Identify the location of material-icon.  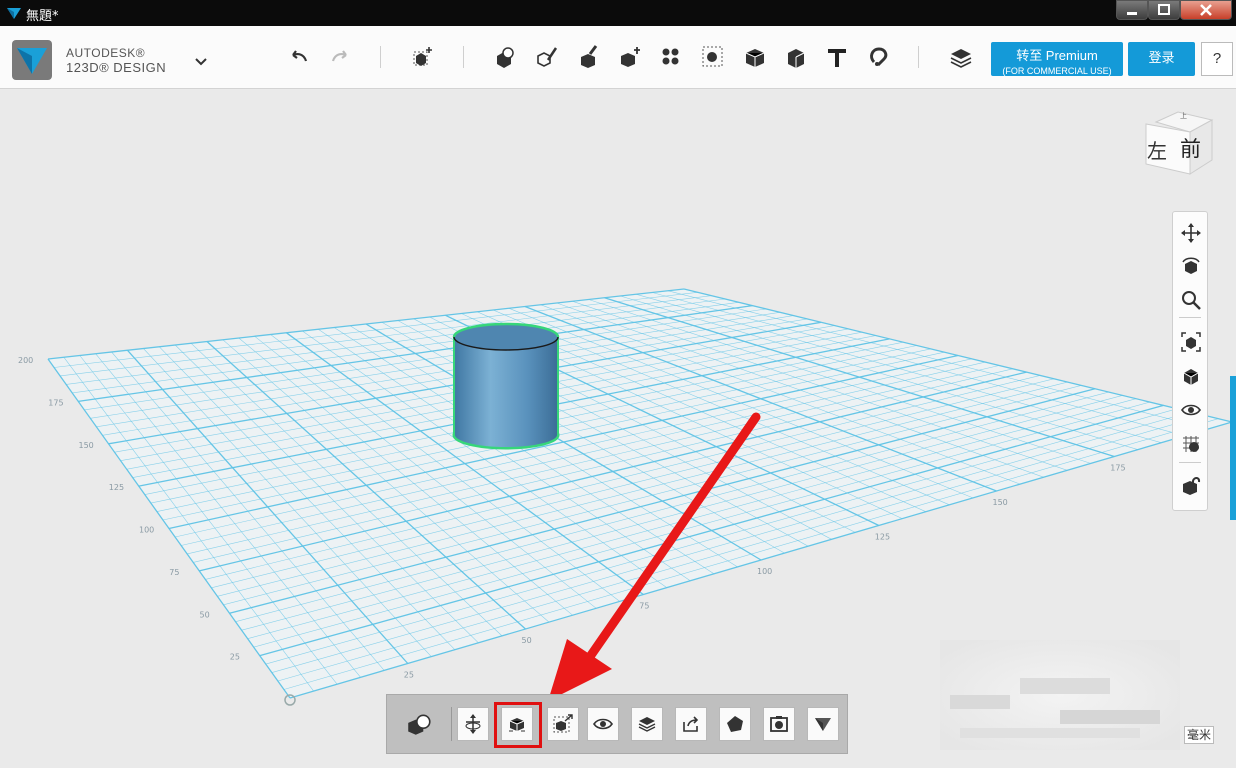
(796, 57).